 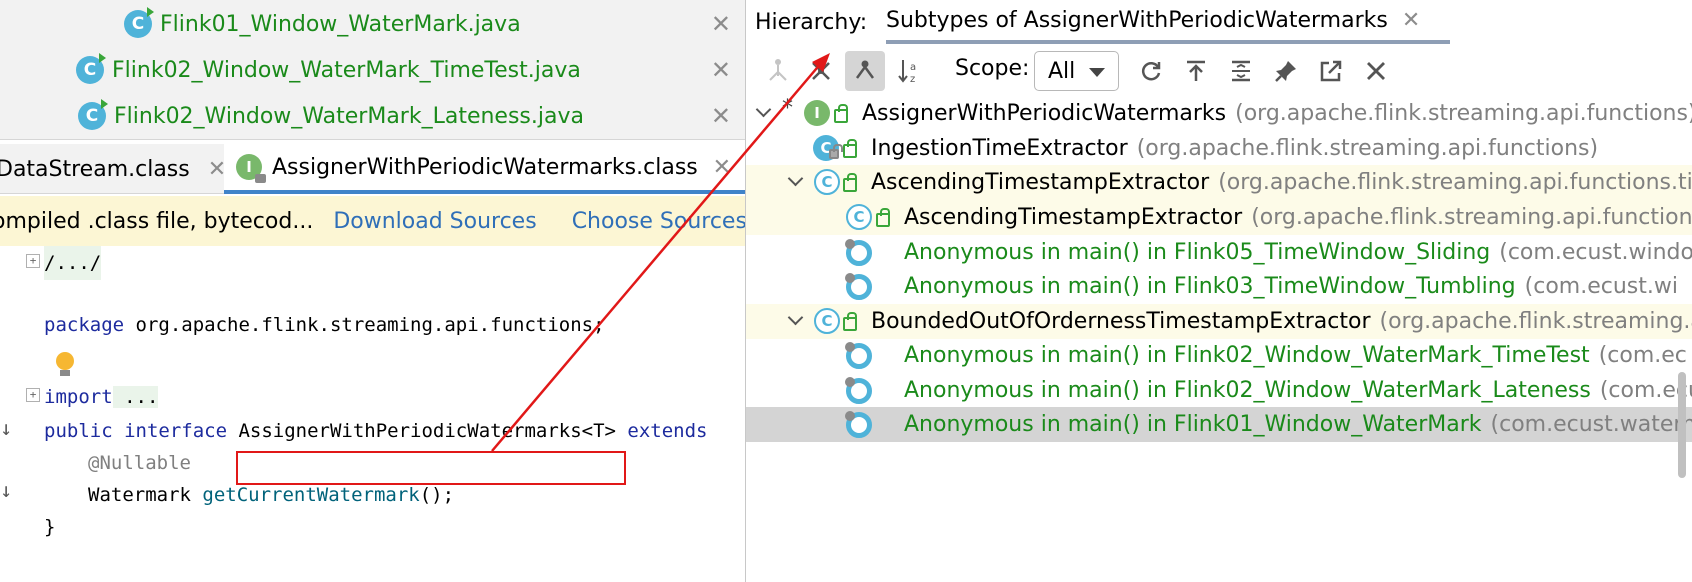 What do you see at coordinates (349, 116) in the screenshot?
I see `recent-file-name: Flink02_Window_WaterMark_Lateness.java` at bounding box center [349, 116].